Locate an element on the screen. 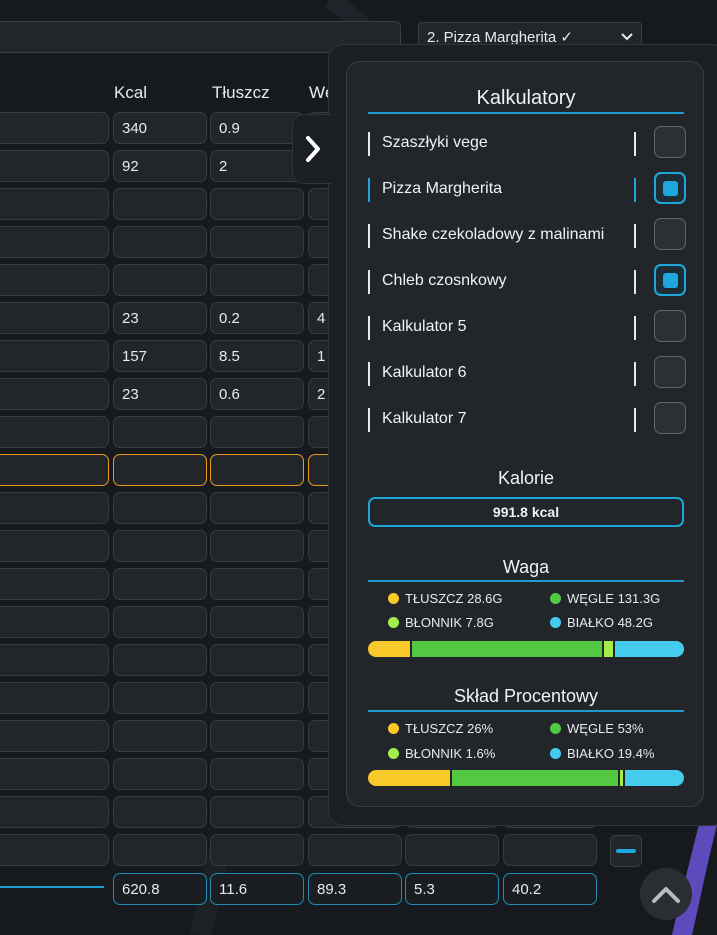 The height and width of the screenshot is (935, 717). table-cell-fat: 0.2 is located at coordinates (257, 318).